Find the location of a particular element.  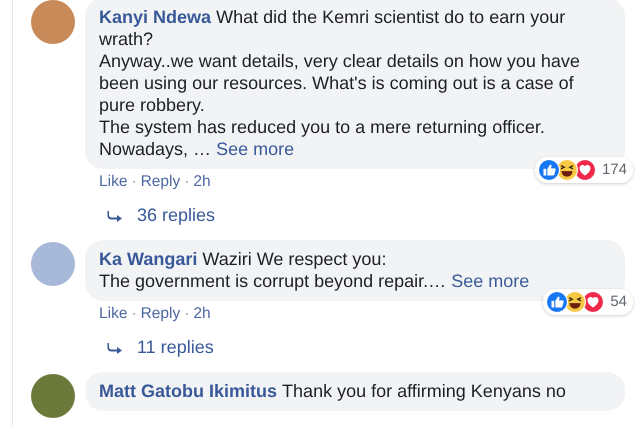

reaction-count: 174 is located at coordinates (614, 170).